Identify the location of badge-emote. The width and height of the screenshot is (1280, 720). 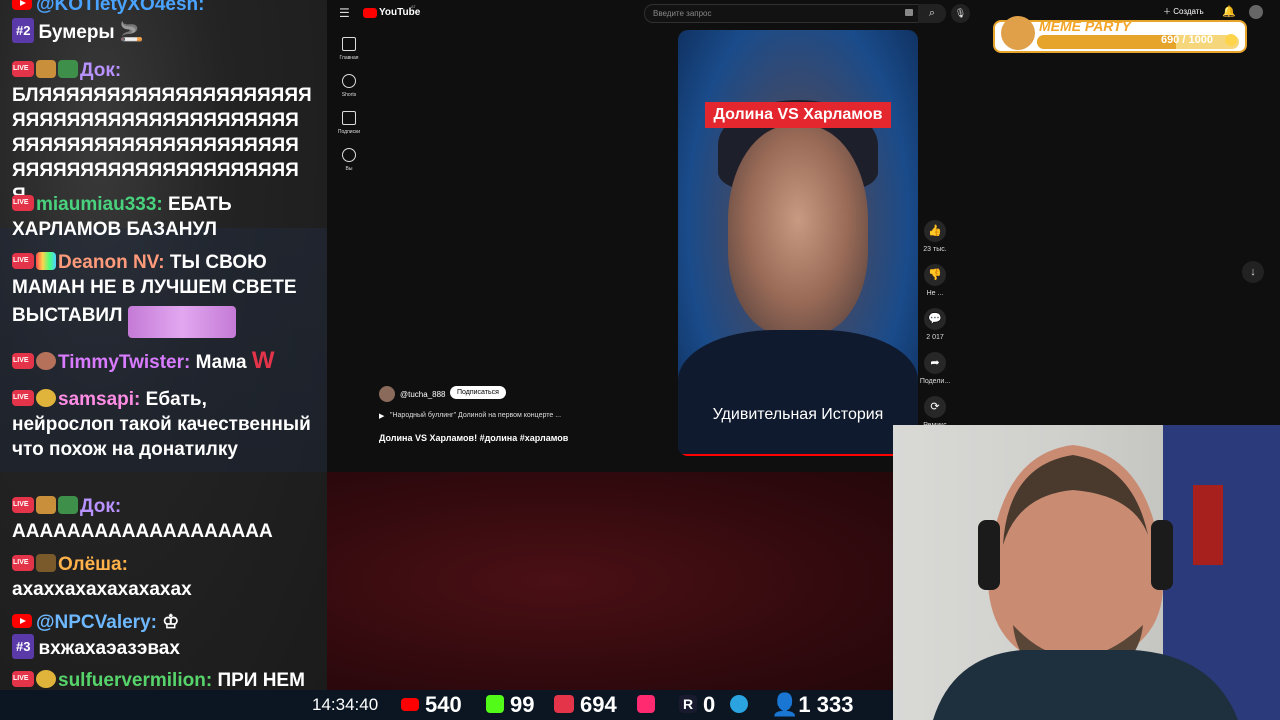
(68, 68).